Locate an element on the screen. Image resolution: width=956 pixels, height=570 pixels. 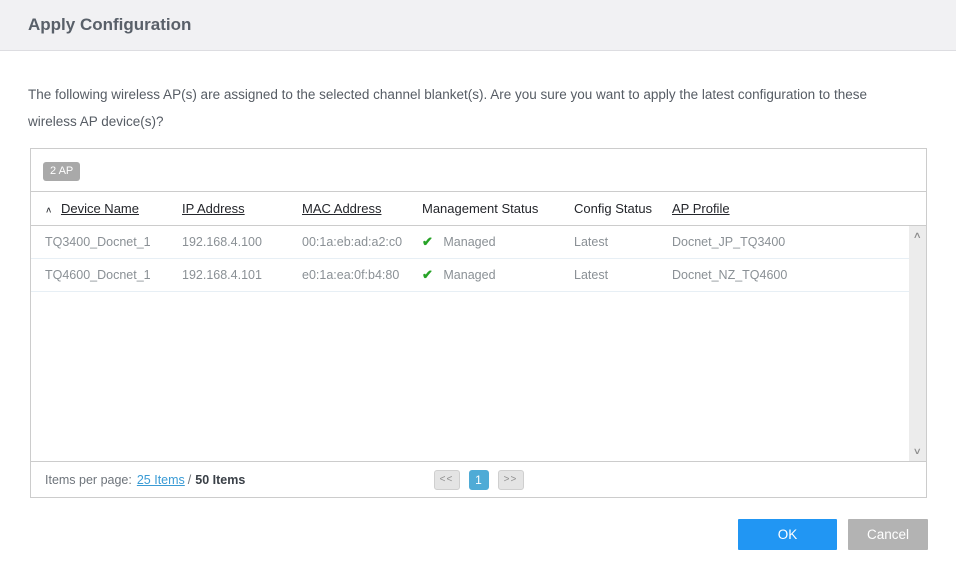
current-page-button: 1 is located at coordinates (478, 479).